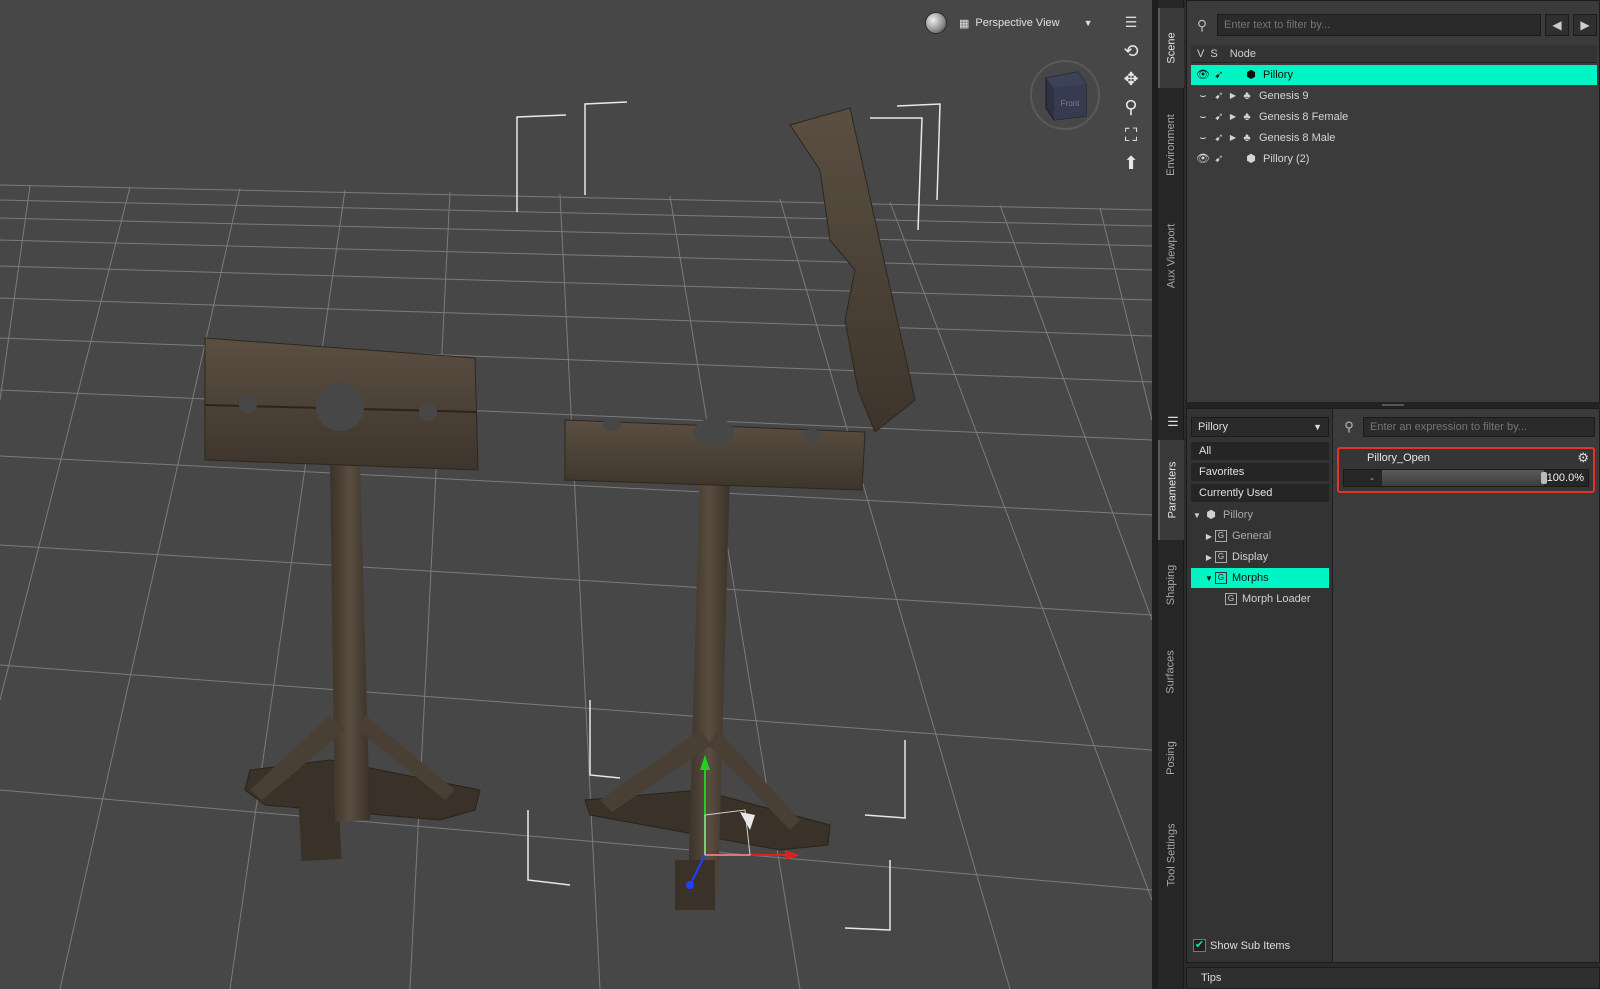 The width and height of the screenshot is (1600, 989). What do you see at coordinates (1260, 451) in the screenshot?
I see `category-all: All` at bounding box center [1260, 451].